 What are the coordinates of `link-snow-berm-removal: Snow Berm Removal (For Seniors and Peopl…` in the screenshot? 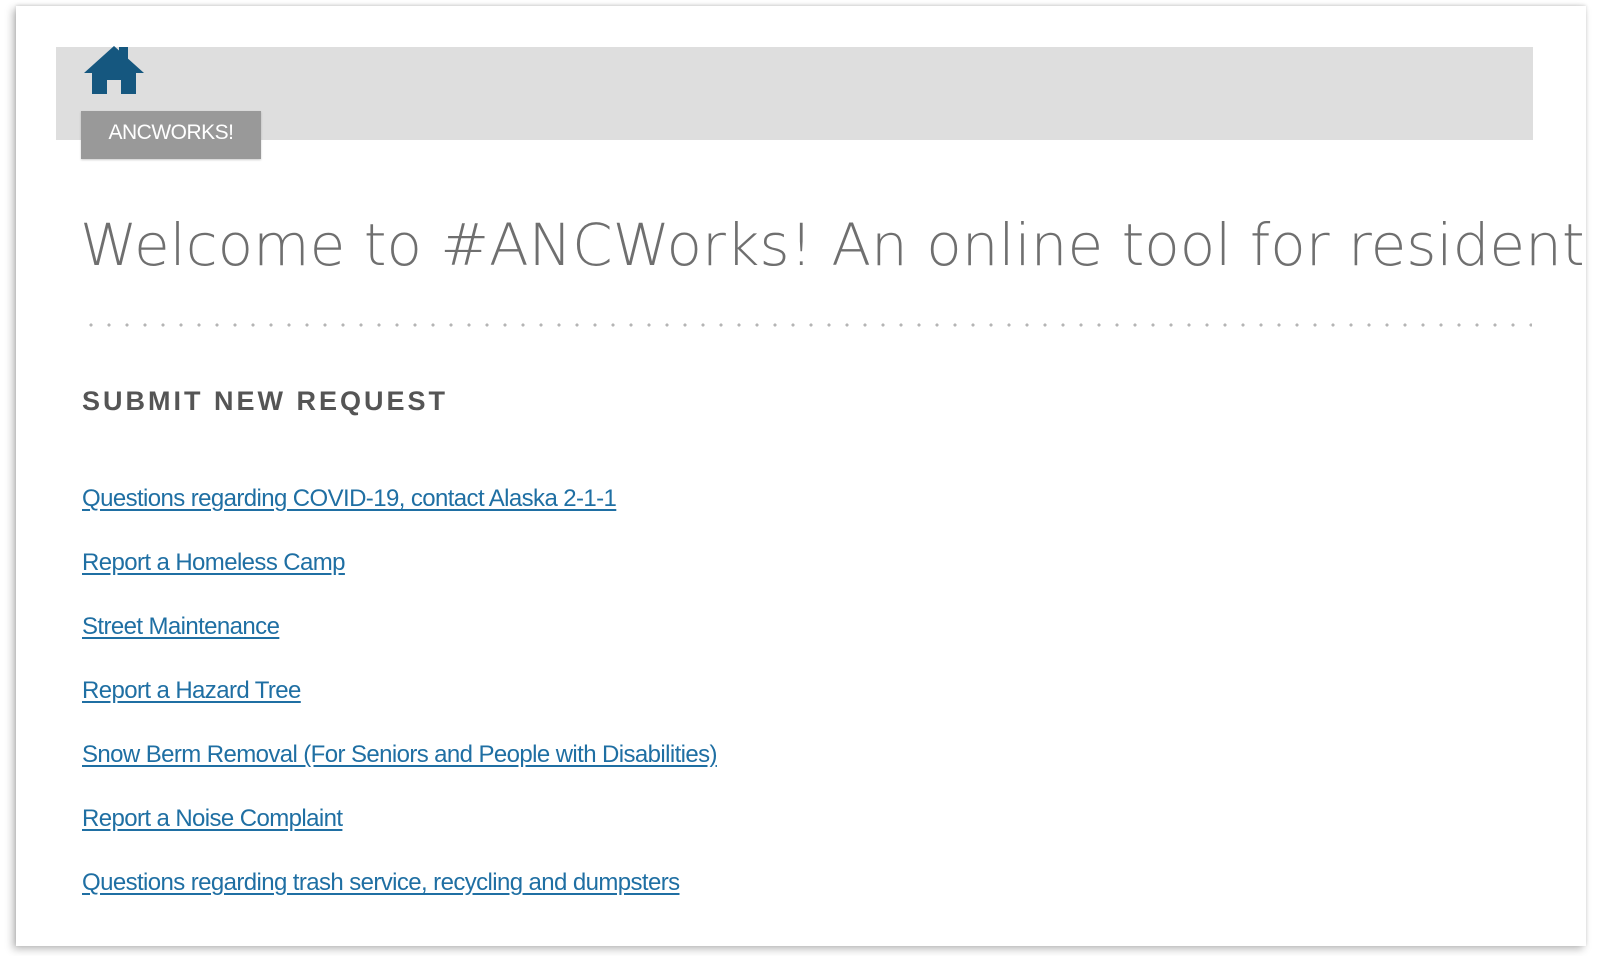 It's located at (400, 754).